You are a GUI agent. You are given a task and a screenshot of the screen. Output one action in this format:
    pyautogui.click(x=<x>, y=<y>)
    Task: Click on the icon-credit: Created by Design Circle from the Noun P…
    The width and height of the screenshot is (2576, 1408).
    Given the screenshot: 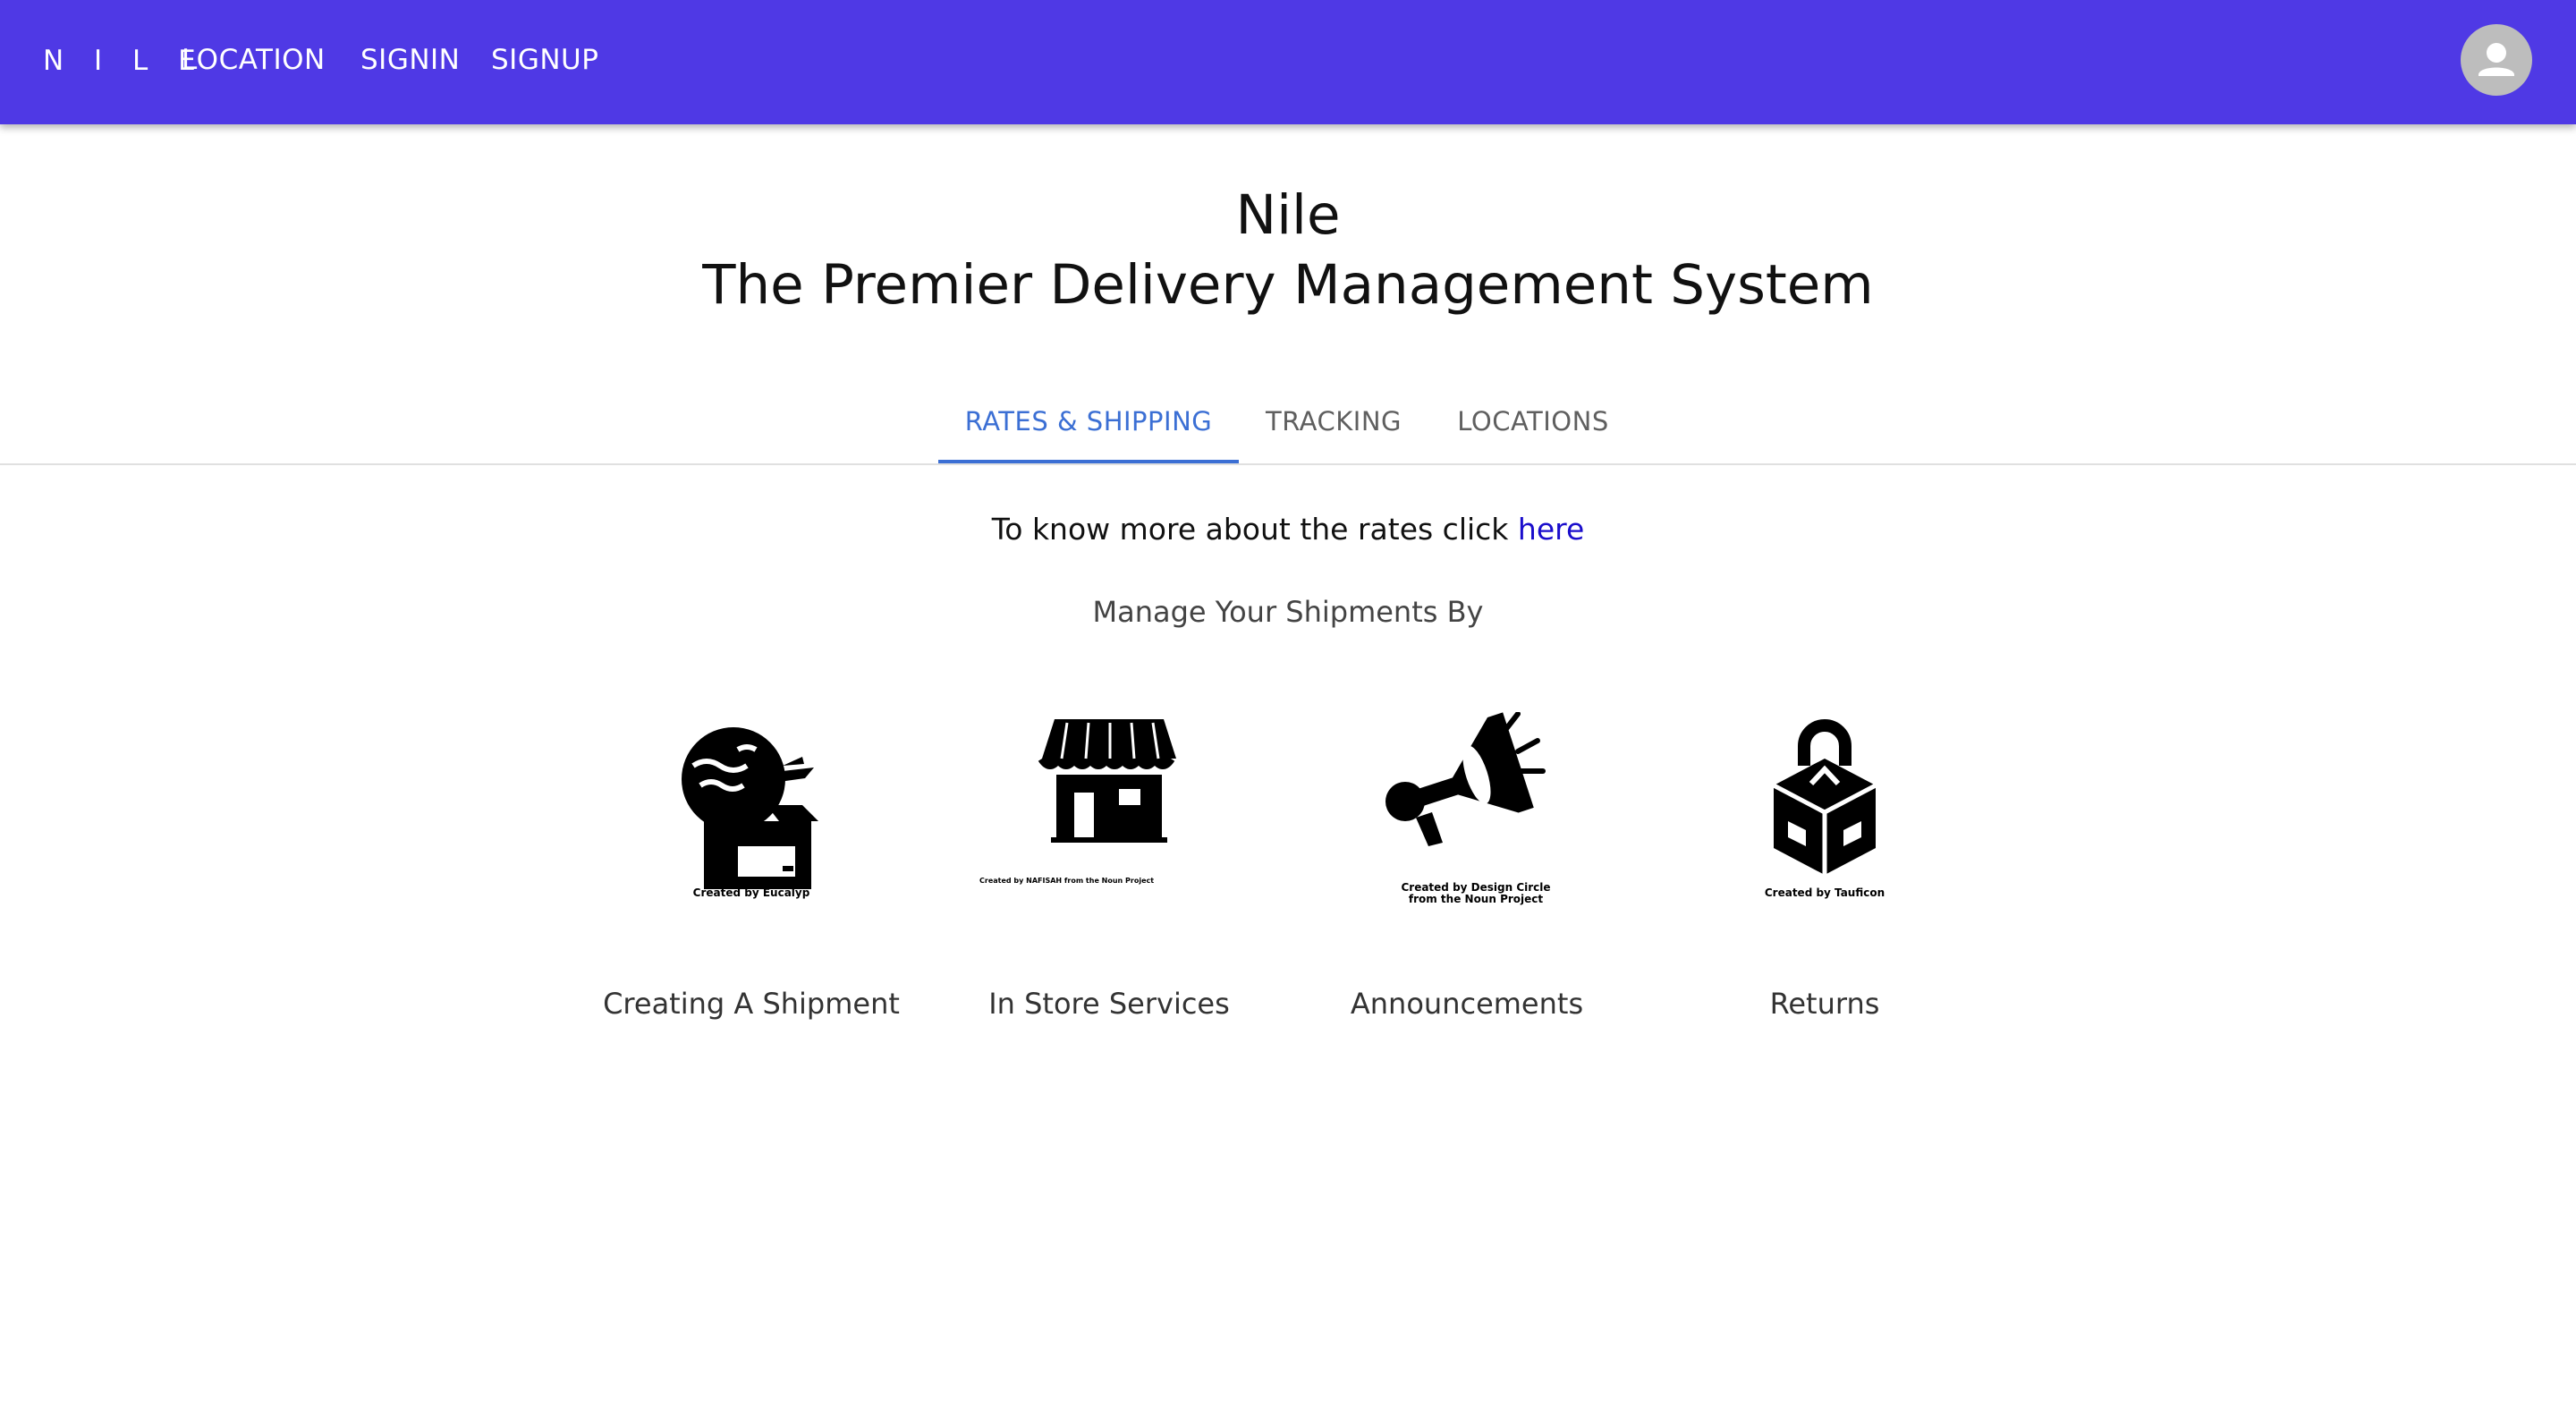 What is the action you would take?
    pyautogui.click(x=1476, y=893)
    